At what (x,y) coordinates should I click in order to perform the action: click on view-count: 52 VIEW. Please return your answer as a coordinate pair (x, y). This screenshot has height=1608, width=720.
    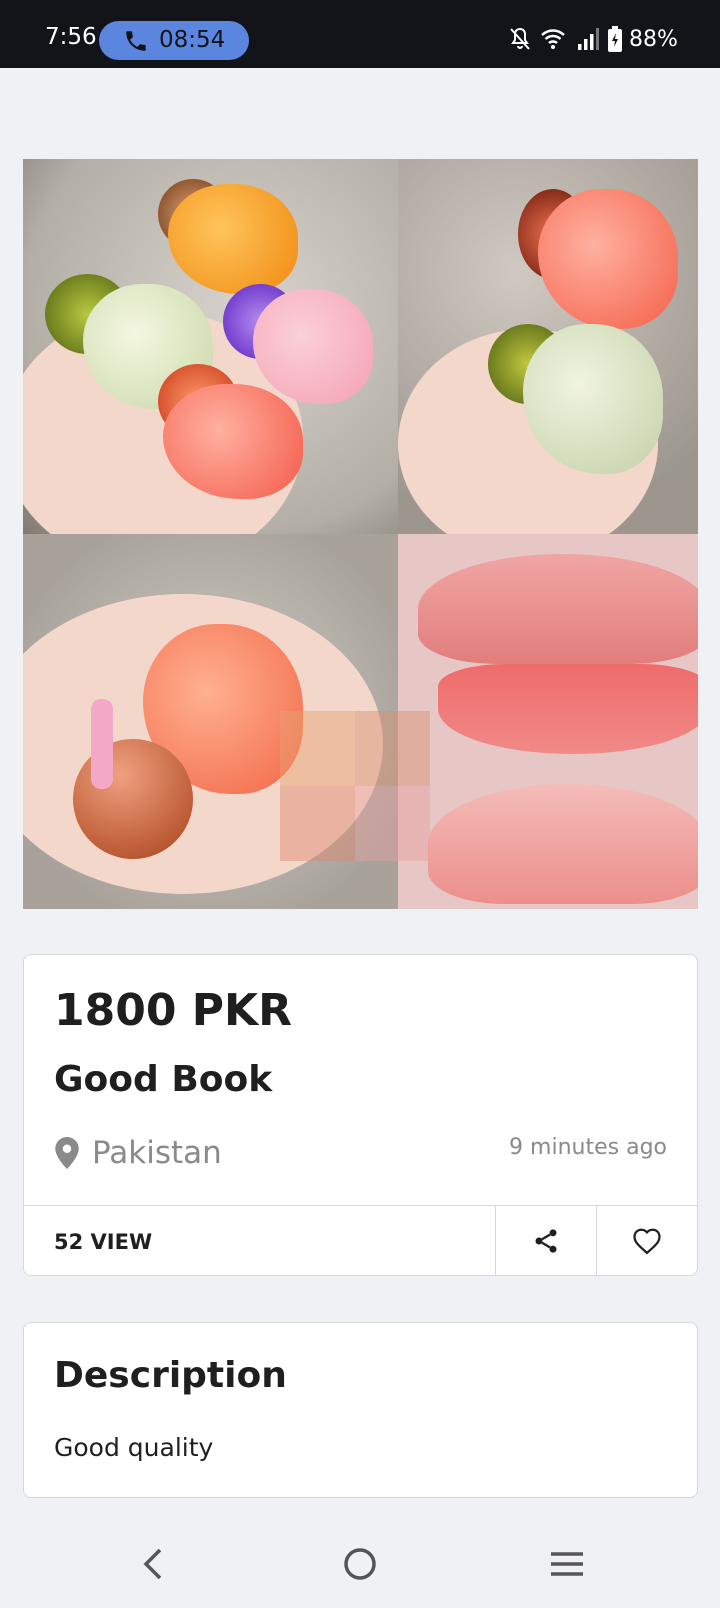
    Looking at the image, I should click on (103, 1242).